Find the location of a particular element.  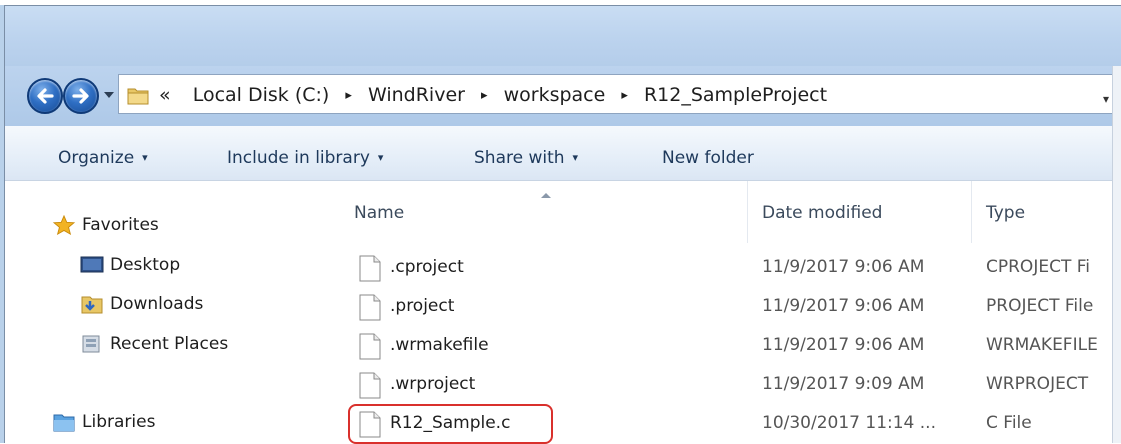

folder-icon is located at coordinates (138, 96).